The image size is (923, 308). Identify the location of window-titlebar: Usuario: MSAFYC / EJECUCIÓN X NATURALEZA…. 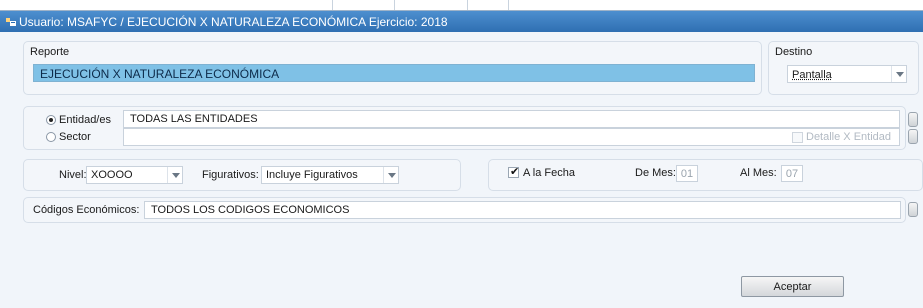
(461, 21).